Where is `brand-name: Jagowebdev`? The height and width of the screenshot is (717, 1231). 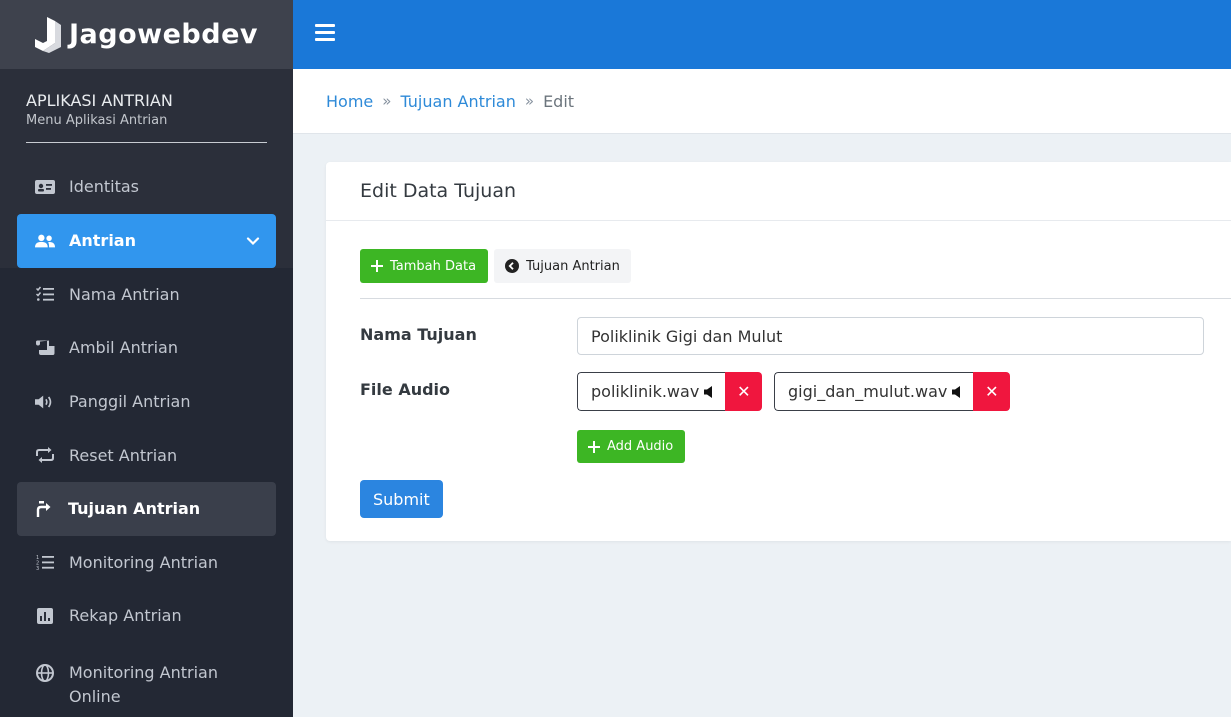 brand-name: Jagowebdev is located at coordinates (163, 34).